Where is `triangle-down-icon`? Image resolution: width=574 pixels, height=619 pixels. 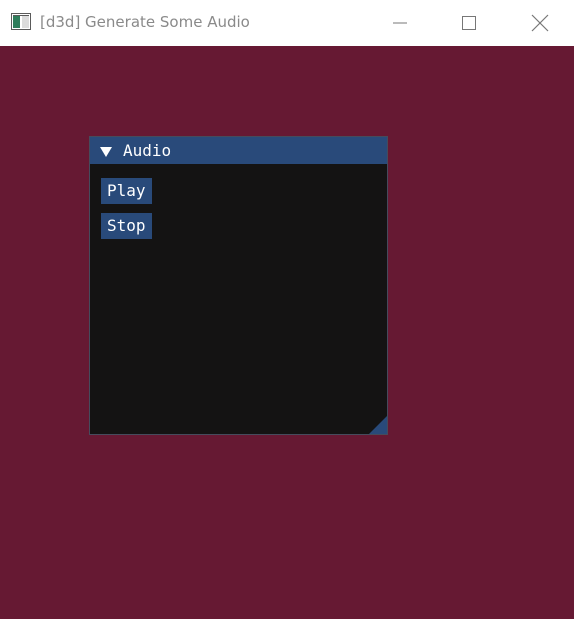
triangle-down-icon is located at coordinates (106, 151).